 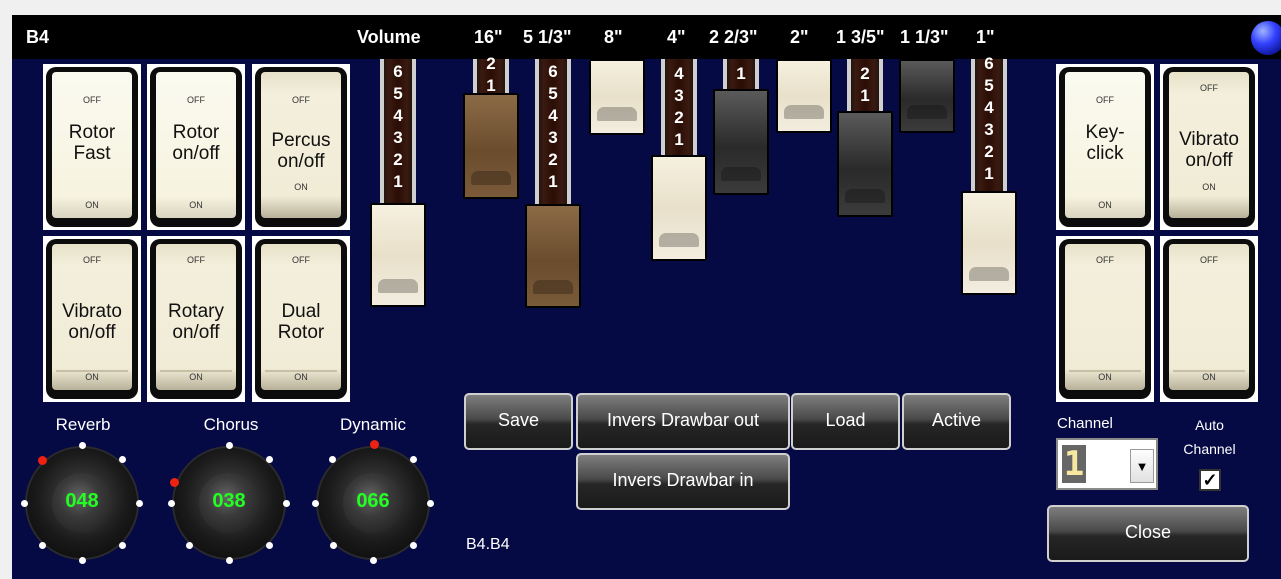 I want to click on chorus-label: Chorus, so click(x=231, y=424).